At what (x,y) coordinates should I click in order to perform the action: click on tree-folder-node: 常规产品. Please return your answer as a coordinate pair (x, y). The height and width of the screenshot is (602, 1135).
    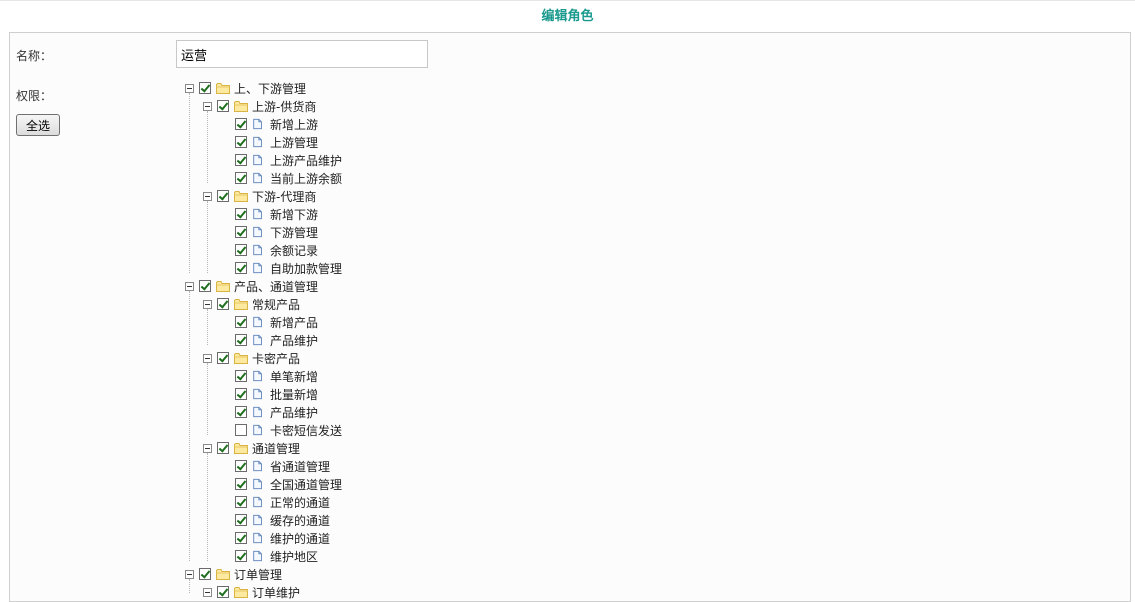
    Looking at the image, I should click on (251, 304).